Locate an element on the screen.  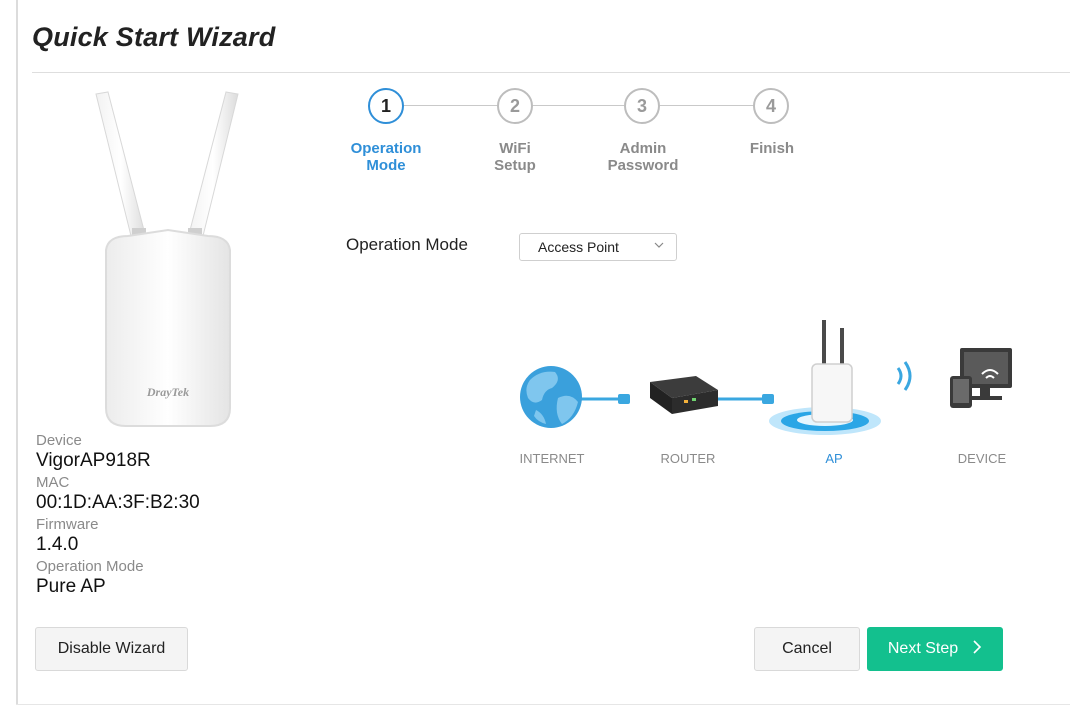
step-2-label: WiFi Setup is located at coordinates (515, 157).